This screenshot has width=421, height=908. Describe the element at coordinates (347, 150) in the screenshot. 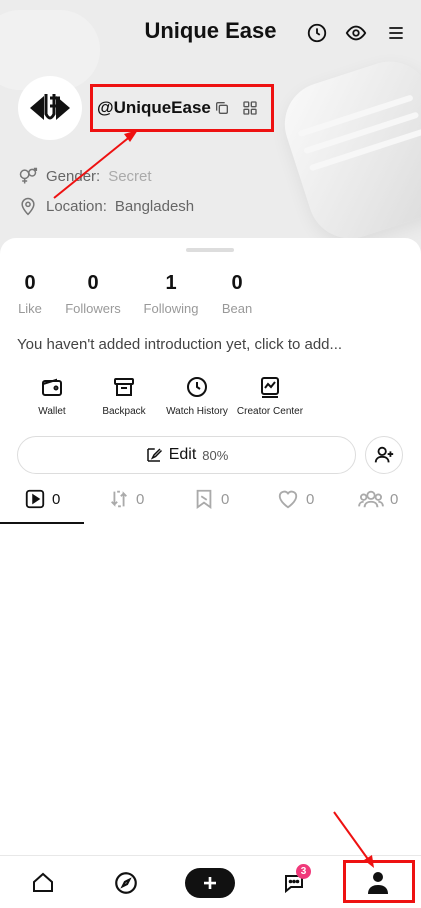

I see `decorative-shape` at that location.